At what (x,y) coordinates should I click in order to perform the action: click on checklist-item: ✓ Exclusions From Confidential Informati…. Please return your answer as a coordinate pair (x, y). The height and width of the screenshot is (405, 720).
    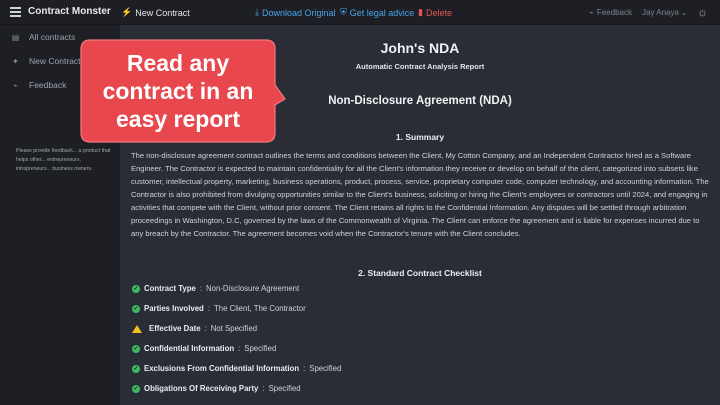
    Looking at the image, I should click on (237, 368).